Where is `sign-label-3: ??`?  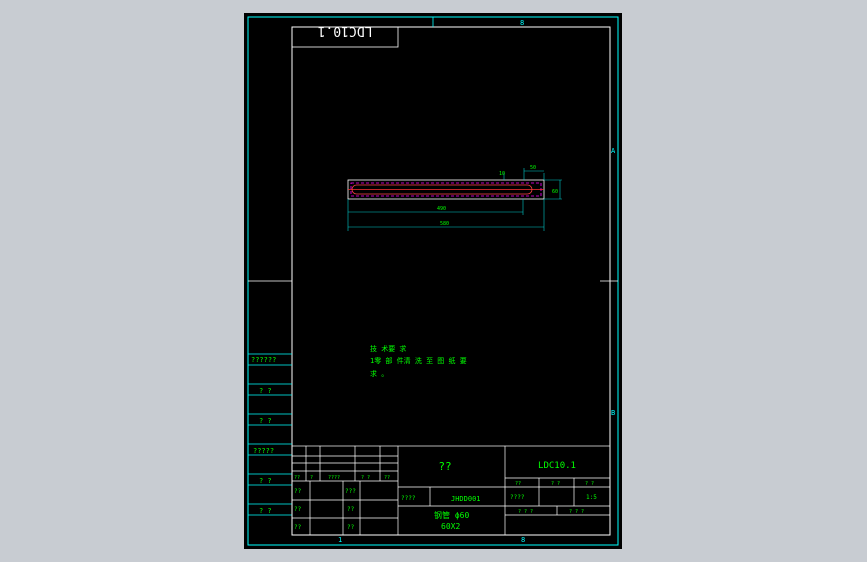 sign-label-3: ?? is located at coordinates (298, 527).